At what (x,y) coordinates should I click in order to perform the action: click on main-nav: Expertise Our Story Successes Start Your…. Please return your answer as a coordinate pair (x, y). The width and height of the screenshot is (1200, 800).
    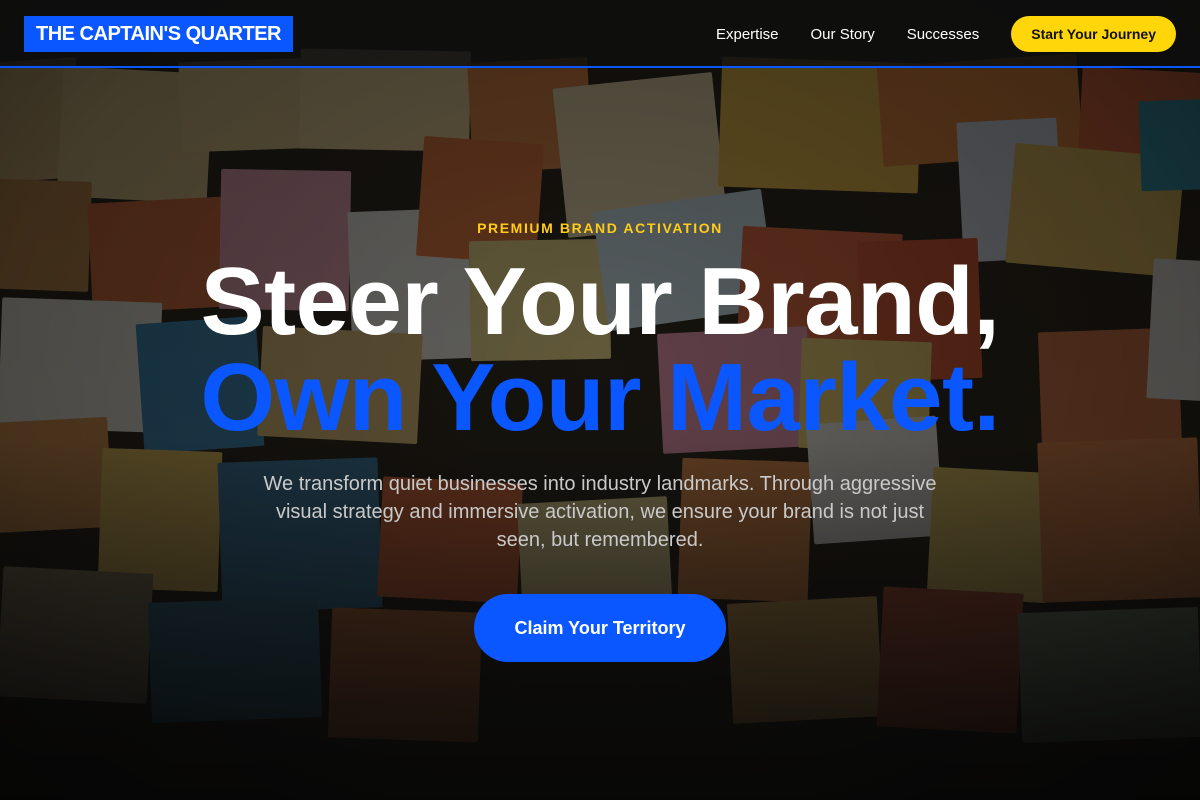
    Looking at the image, I should click on (946, 34).